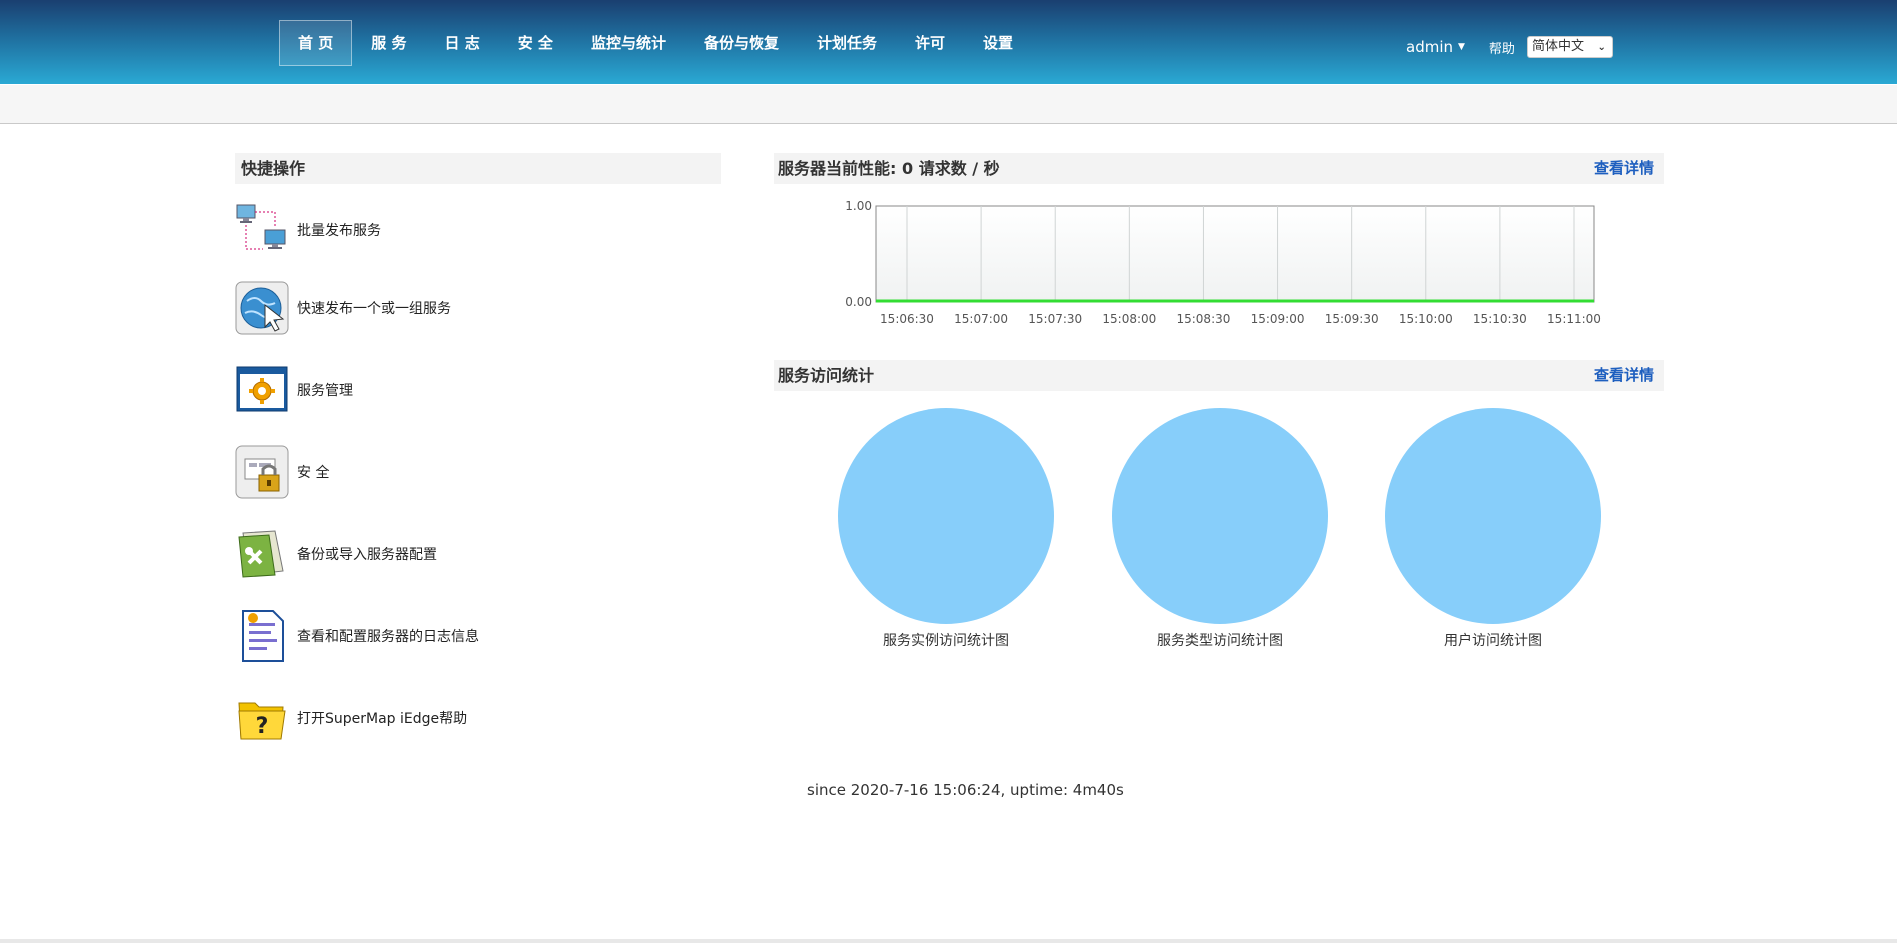 The width and height of the screenshot is (1897, 943). What do you see at coordinates (382, 719) in the screenshot?
I see `quick-item-label: 打开SuperMap iEdge帮助` at bounding box center [382, 719].